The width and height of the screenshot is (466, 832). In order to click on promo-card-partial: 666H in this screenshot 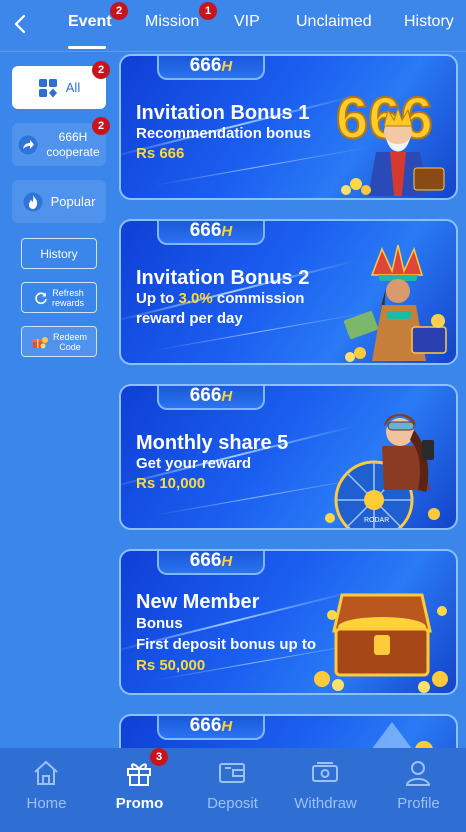, I will do `click(288, 731)`.